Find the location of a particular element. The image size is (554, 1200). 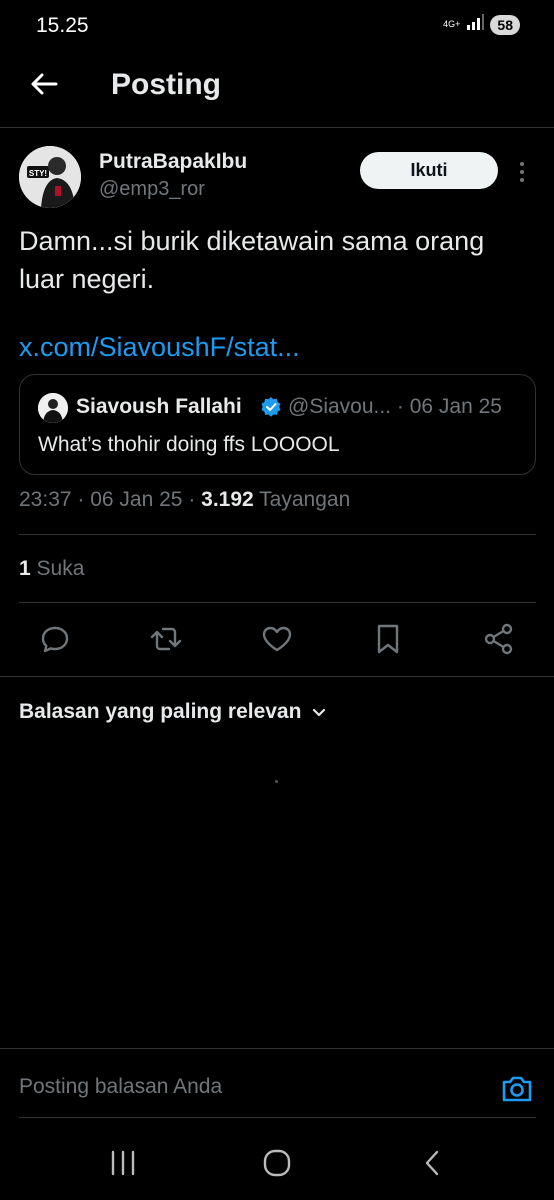

chevron-left-icon is located at coordinates (432, 1163).